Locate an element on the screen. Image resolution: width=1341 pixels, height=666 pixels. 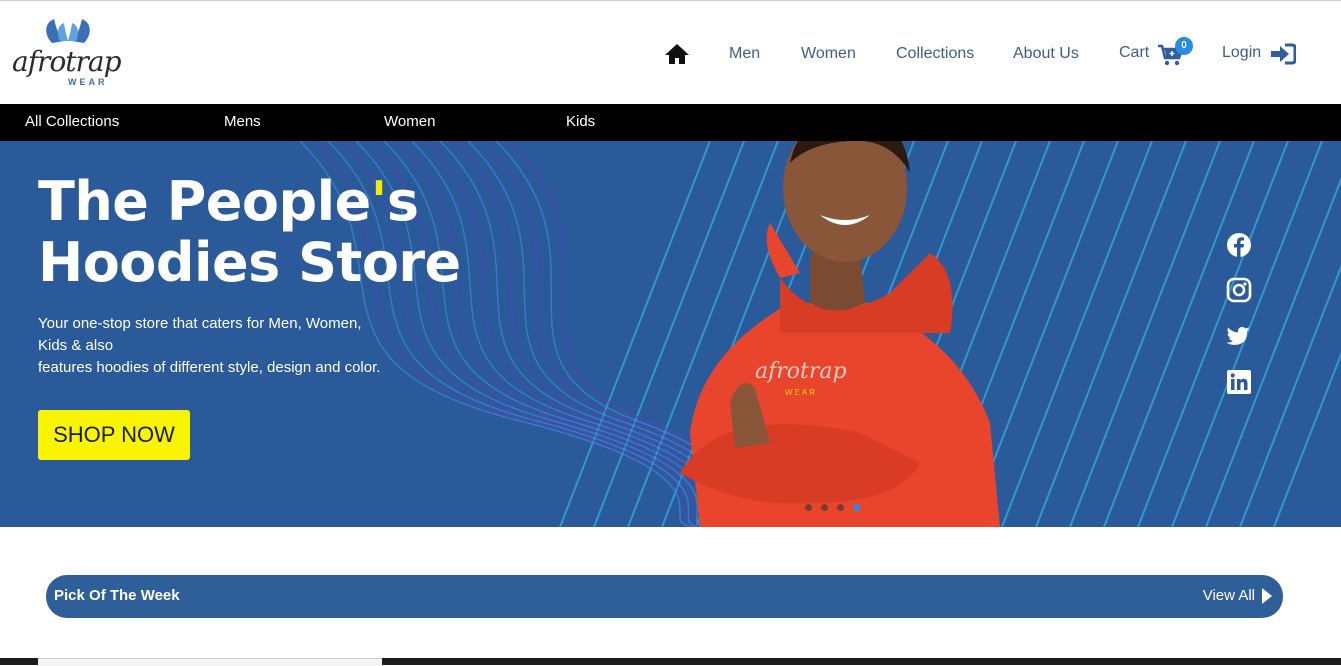
login-icon is located at coordinates (1283, 54).